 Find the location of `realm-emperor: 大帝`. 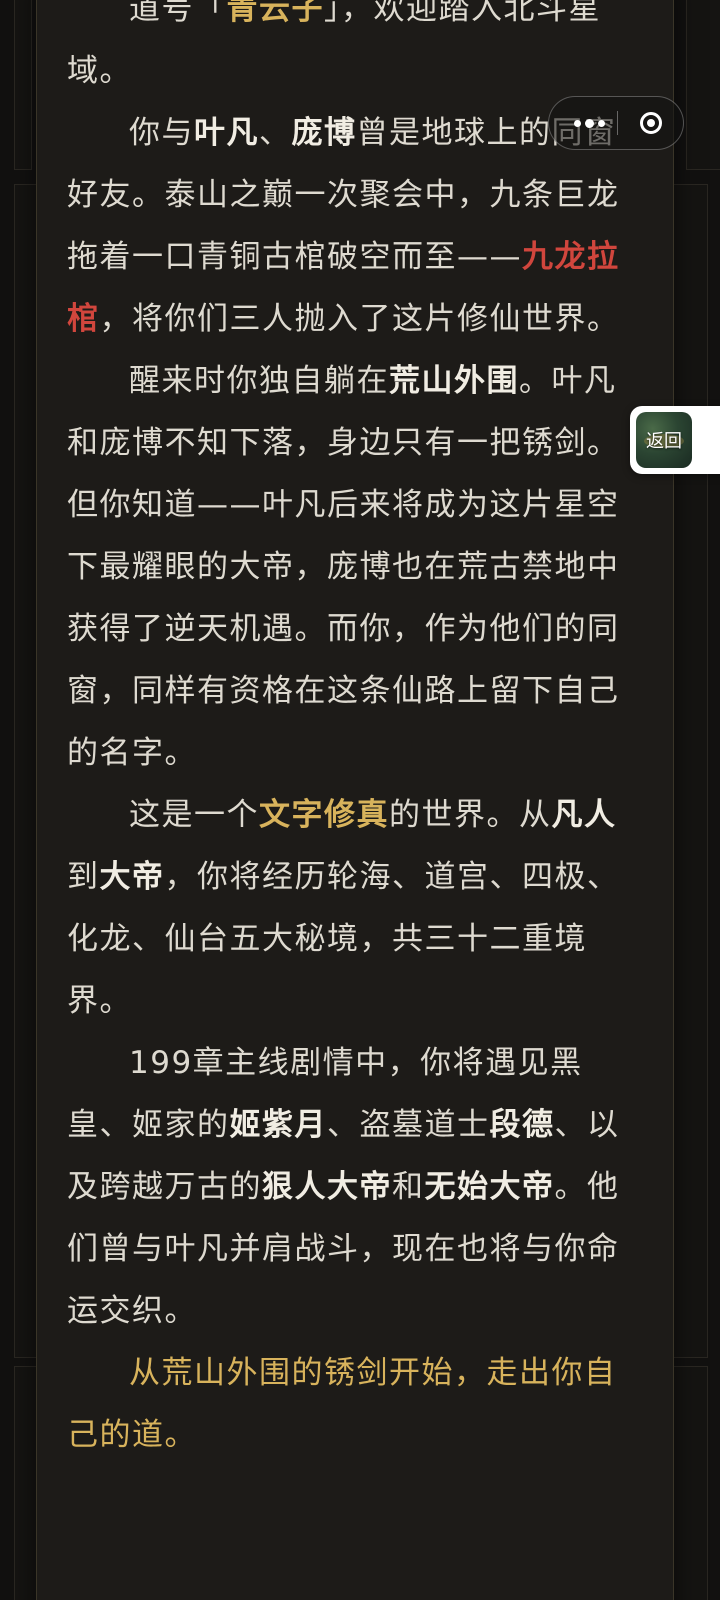

realm-emperor: 大帝 is located at coordinates (132, 877).